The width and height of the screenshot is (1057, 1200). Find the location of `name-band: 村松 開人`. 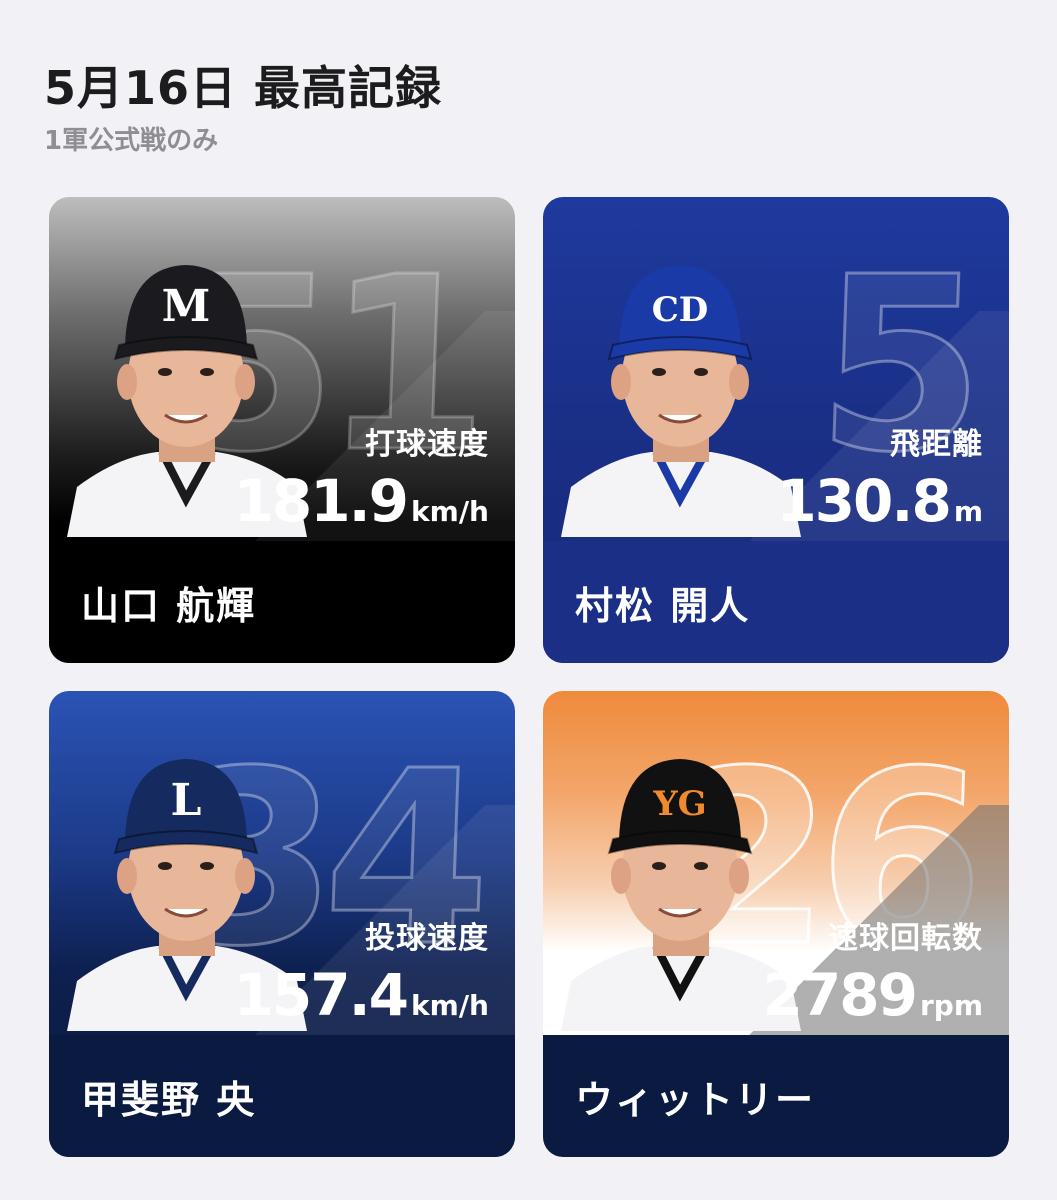

name-band: 村松 開人 is located at coordinates (776, 602).